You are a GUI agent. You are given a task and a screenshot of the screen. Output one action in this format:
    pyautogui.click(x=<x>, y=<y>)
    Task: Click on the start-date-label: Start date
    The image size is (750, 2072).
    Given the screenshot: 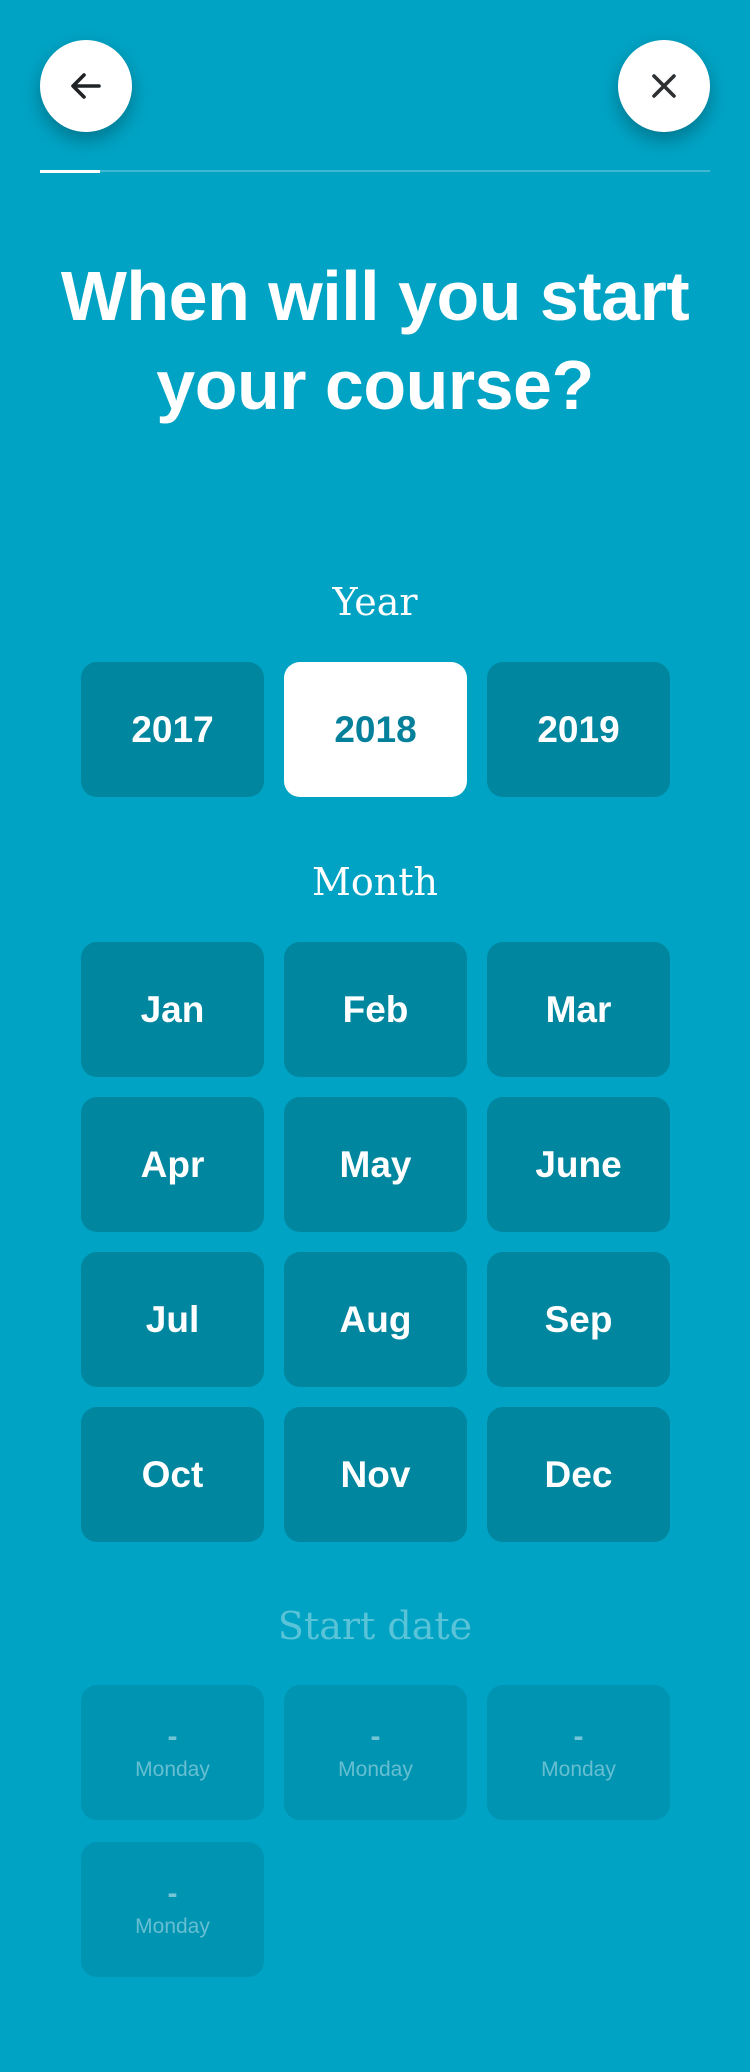 What is the action you would take?
    pyautogui.click(x=375, y=1626)
    